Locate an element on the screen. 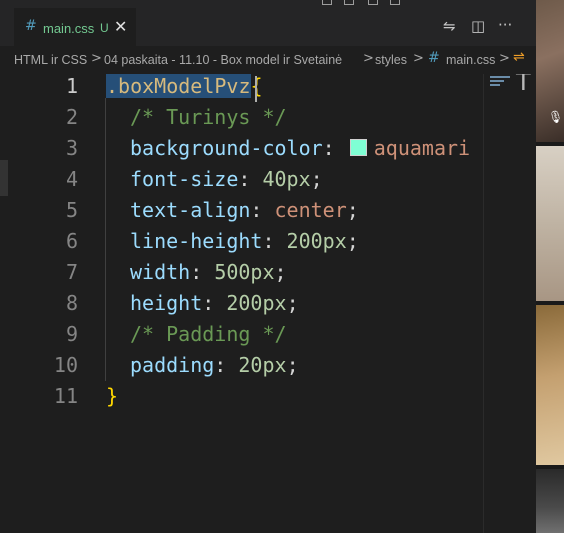  line-number: 9 is located at coordinates (71, 334).